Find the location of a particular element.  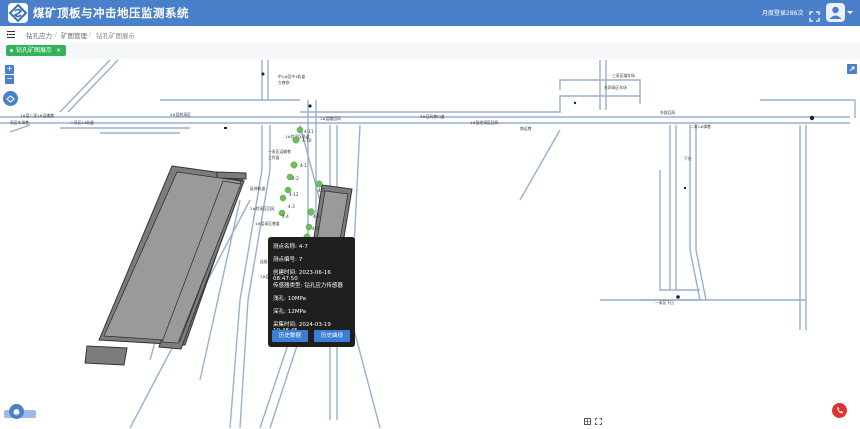

logo-icon is located at coordinates (18, 13).